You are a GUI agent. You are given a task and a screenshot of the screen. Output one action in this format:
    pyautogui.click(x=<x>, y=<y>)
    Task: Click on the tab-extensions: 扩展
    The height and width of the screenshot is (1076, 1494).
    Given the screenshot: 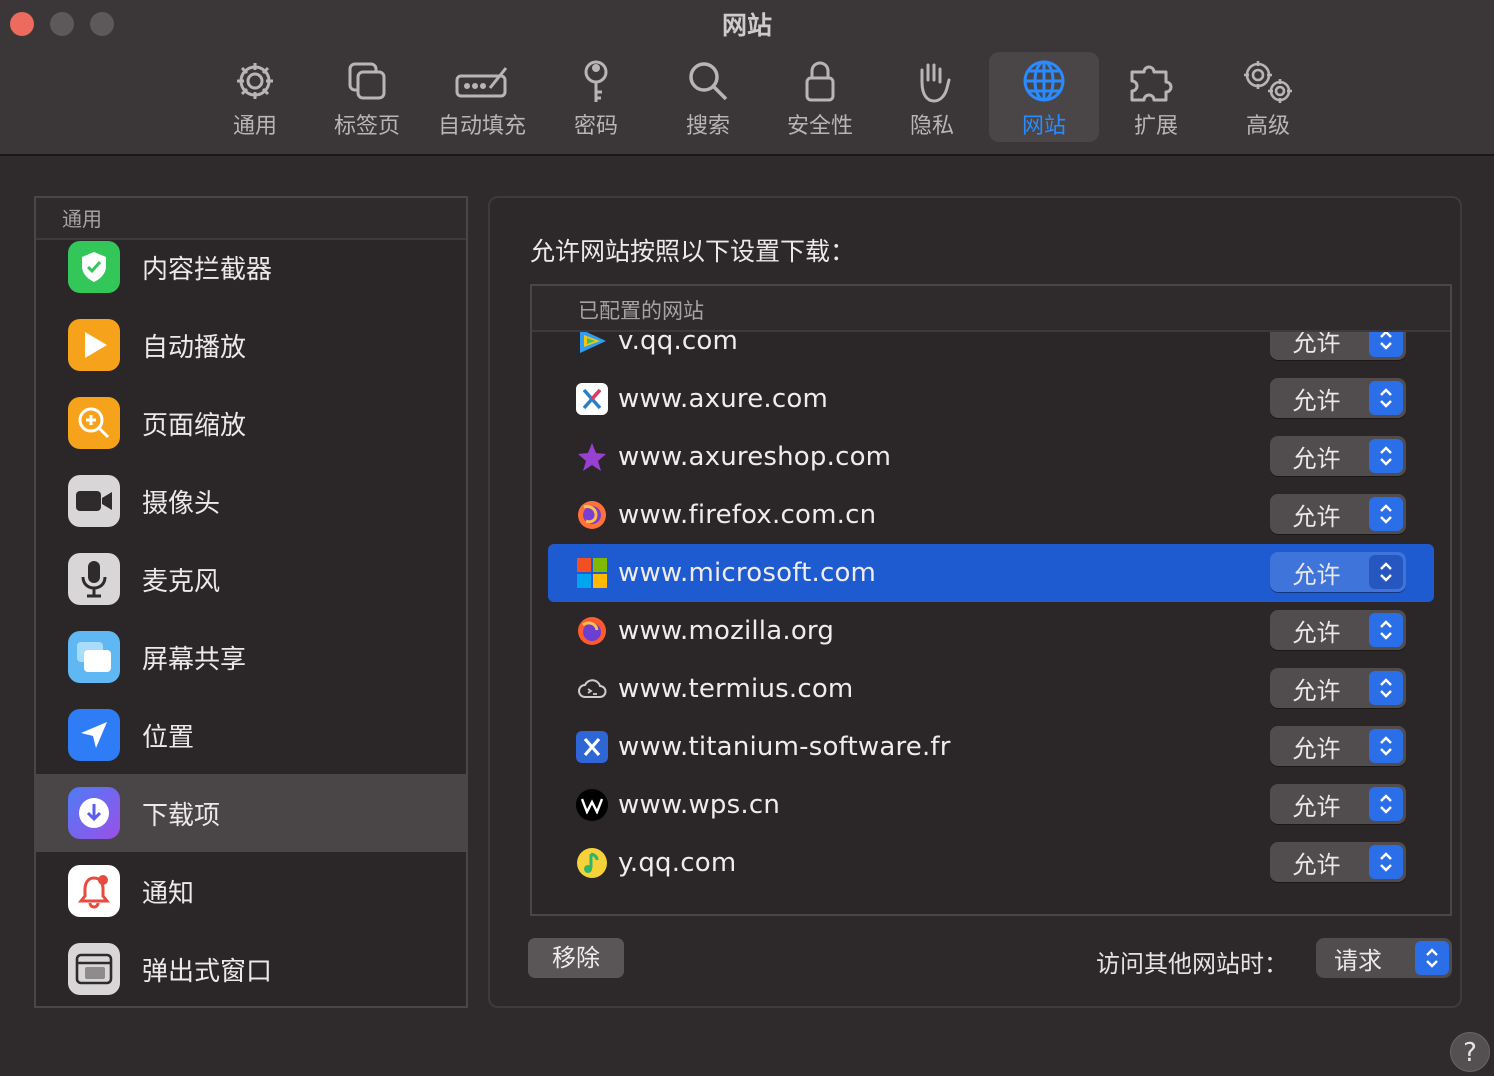 What is the action you would take?
    pyautogui.click(x=1156, y=97)
    